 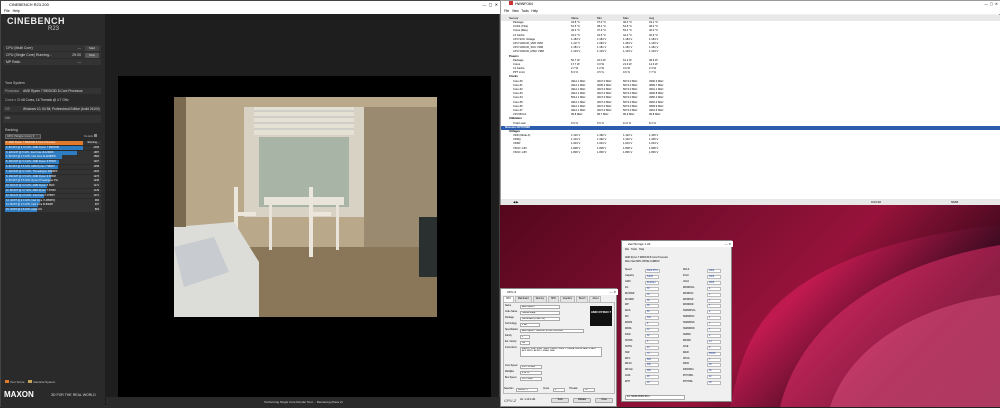 I want to click on maxon-tagline: 3D FOR THE REAL WORLD, so click(x=73, y=395).